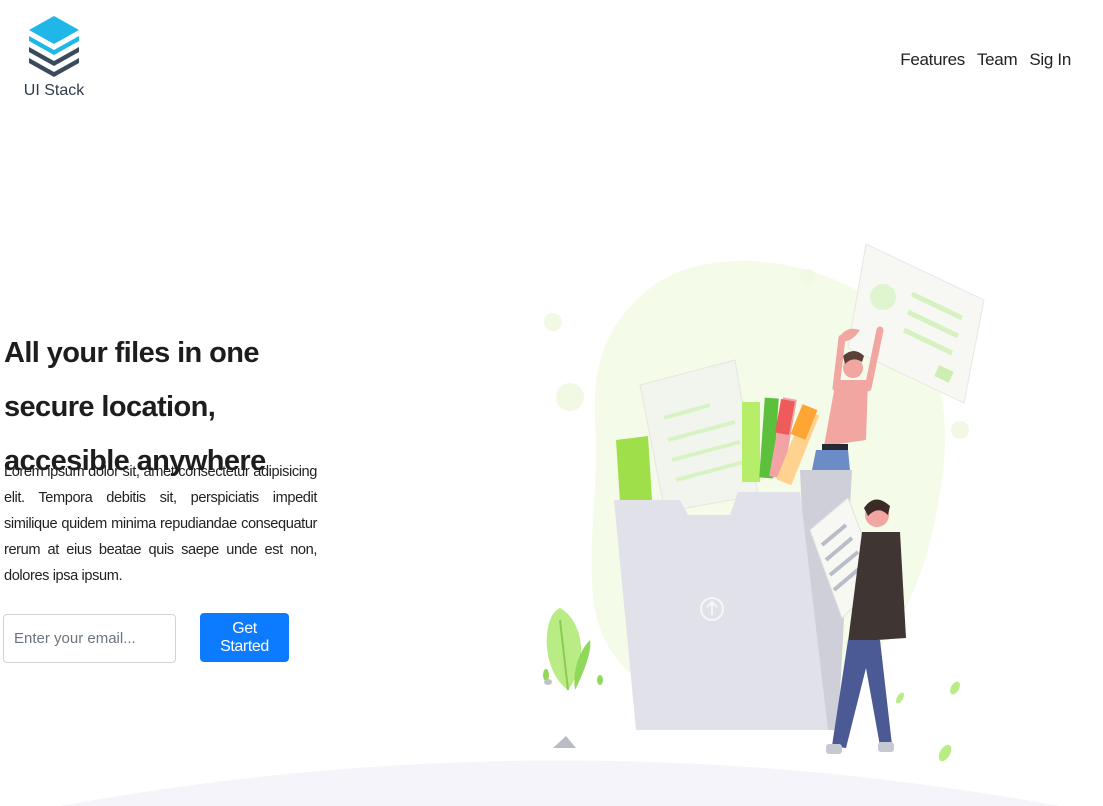  Describe the element at coordinates (560, 783) in the screenshot. I see `ground-arc` at that location.